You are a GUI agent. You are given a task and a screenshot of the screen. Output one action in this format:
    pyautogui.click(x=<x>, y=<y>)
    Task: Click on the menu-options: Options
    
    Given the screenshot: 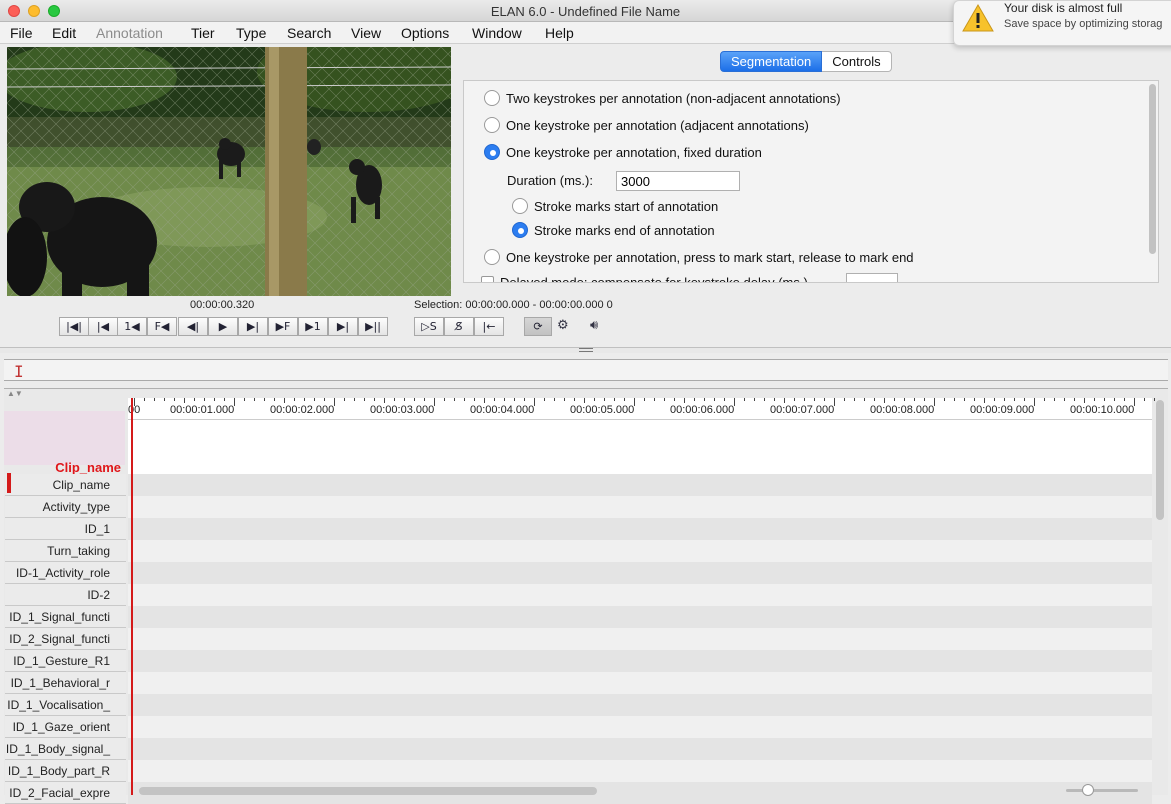 What is the action you would take?
    pyautogui.click(x=425, y=33)
    